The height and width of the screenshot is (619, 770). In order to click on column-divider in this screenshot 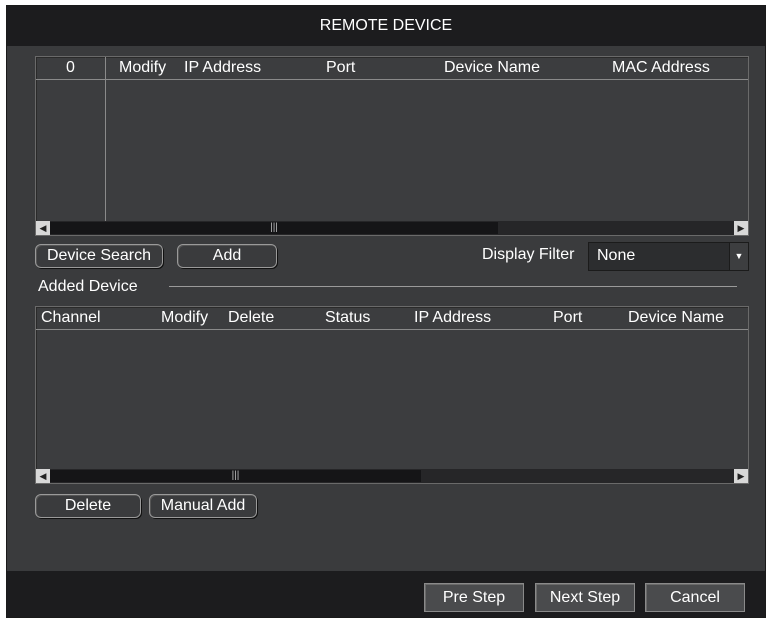, I will do `click(105, 139)`.